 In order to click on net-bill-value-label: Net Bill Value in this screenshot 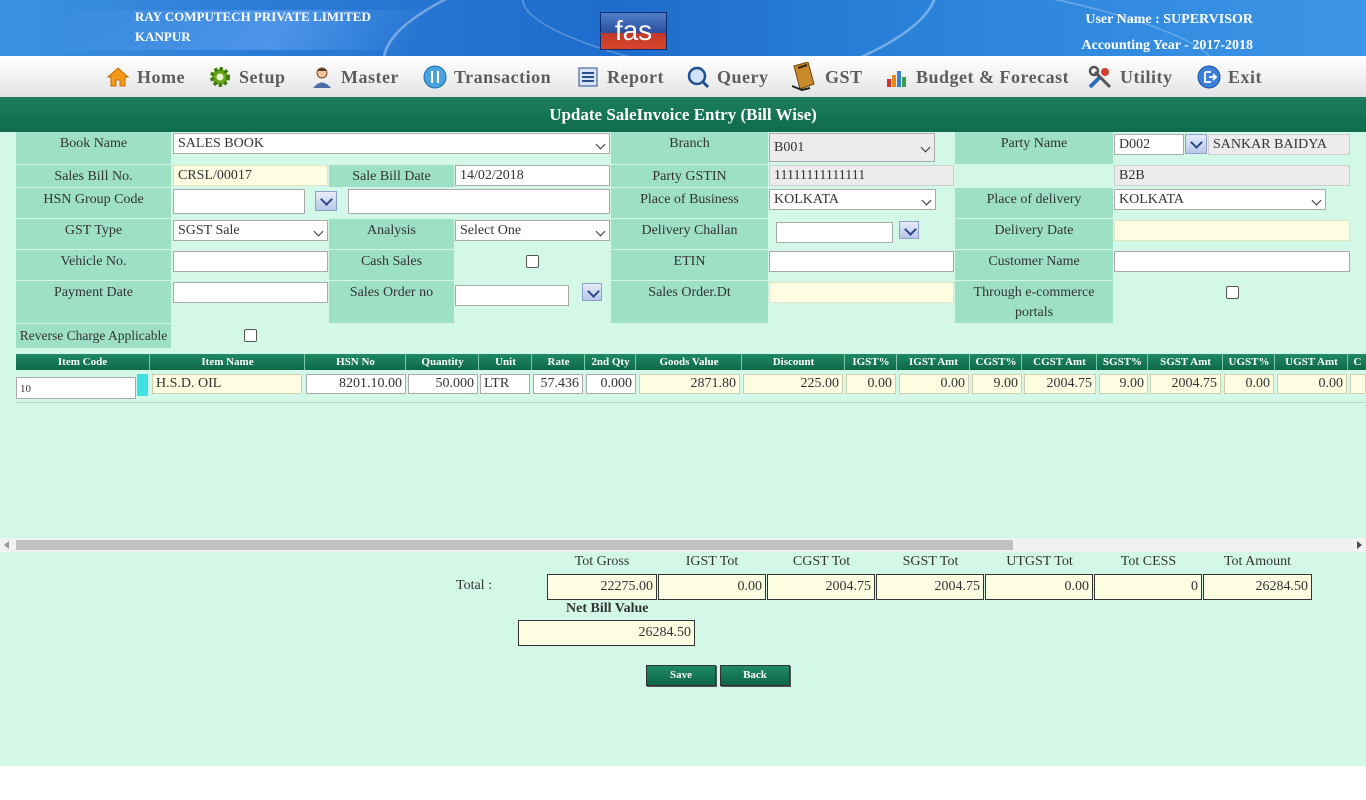, I will do `click(607, 608)`.